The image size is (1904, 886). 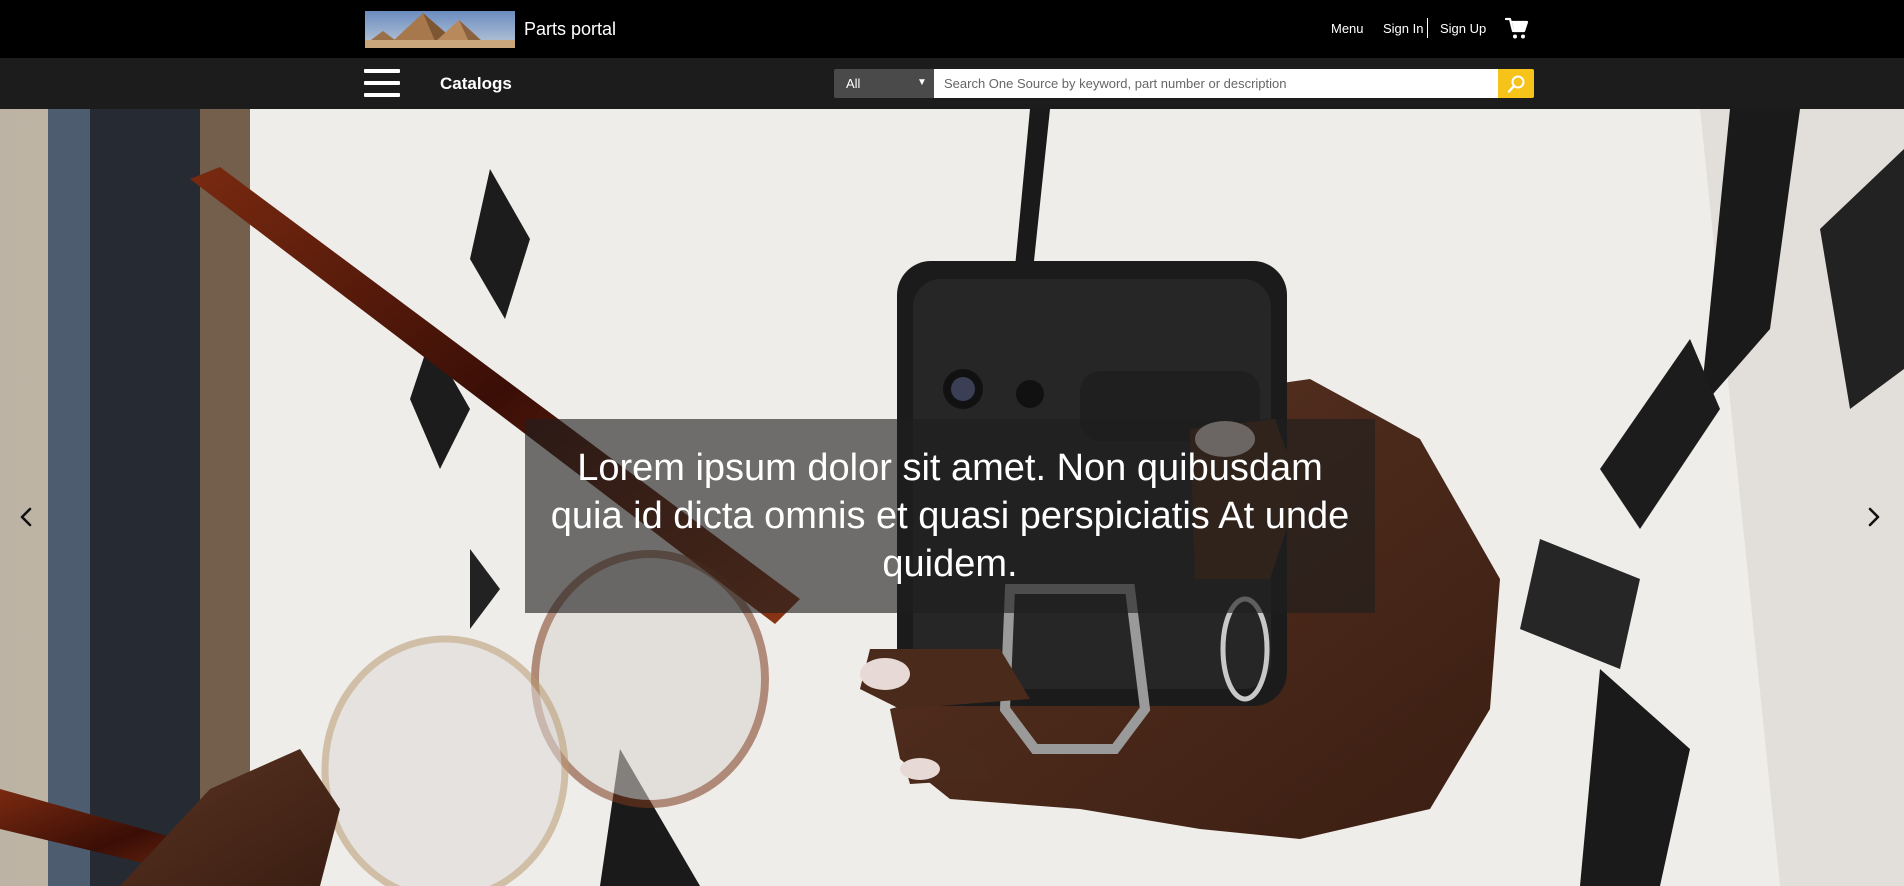 I want to click on search-scope-value: All, so click(x=853, y=83).